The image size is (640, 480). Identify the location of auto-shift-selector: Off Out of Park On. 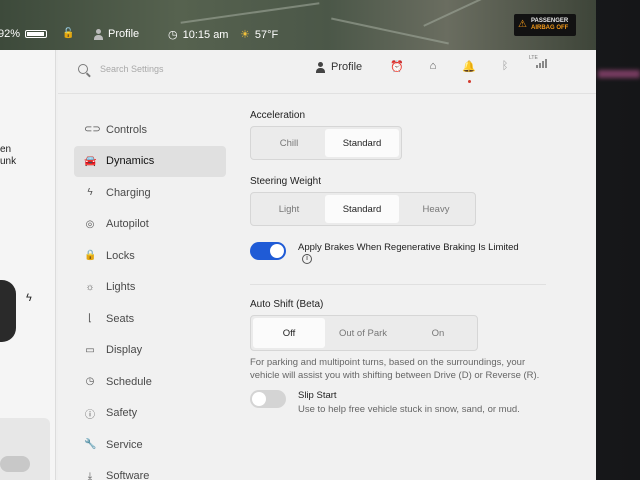
(364, 333).